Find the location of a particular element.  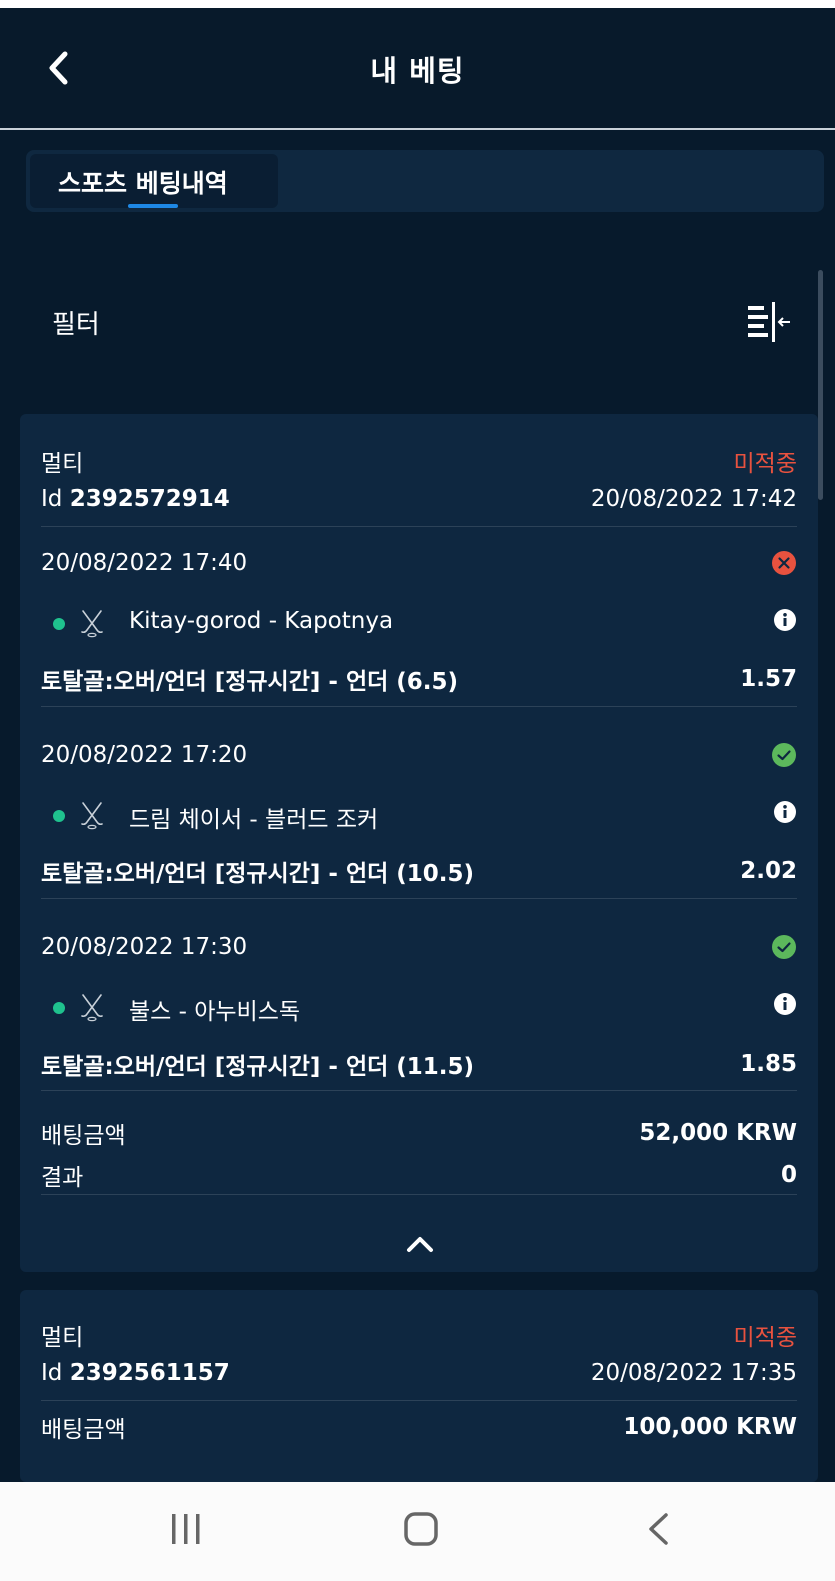

selection-event: Kitay-gorod - Kapotnya is located at coordinates (419, 623).